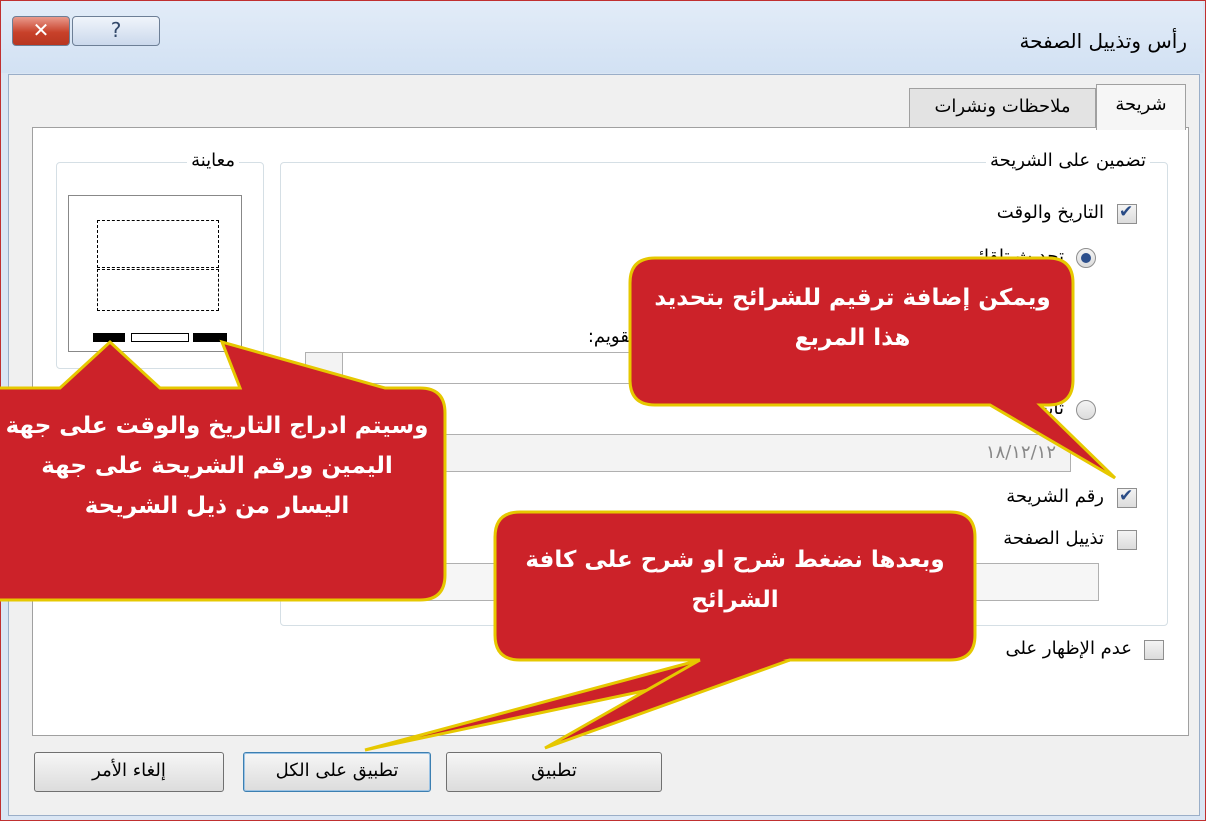 This screenshot has height=821, width=1206. I want to click on tab-slide: شريحة, so click(1141, 107).